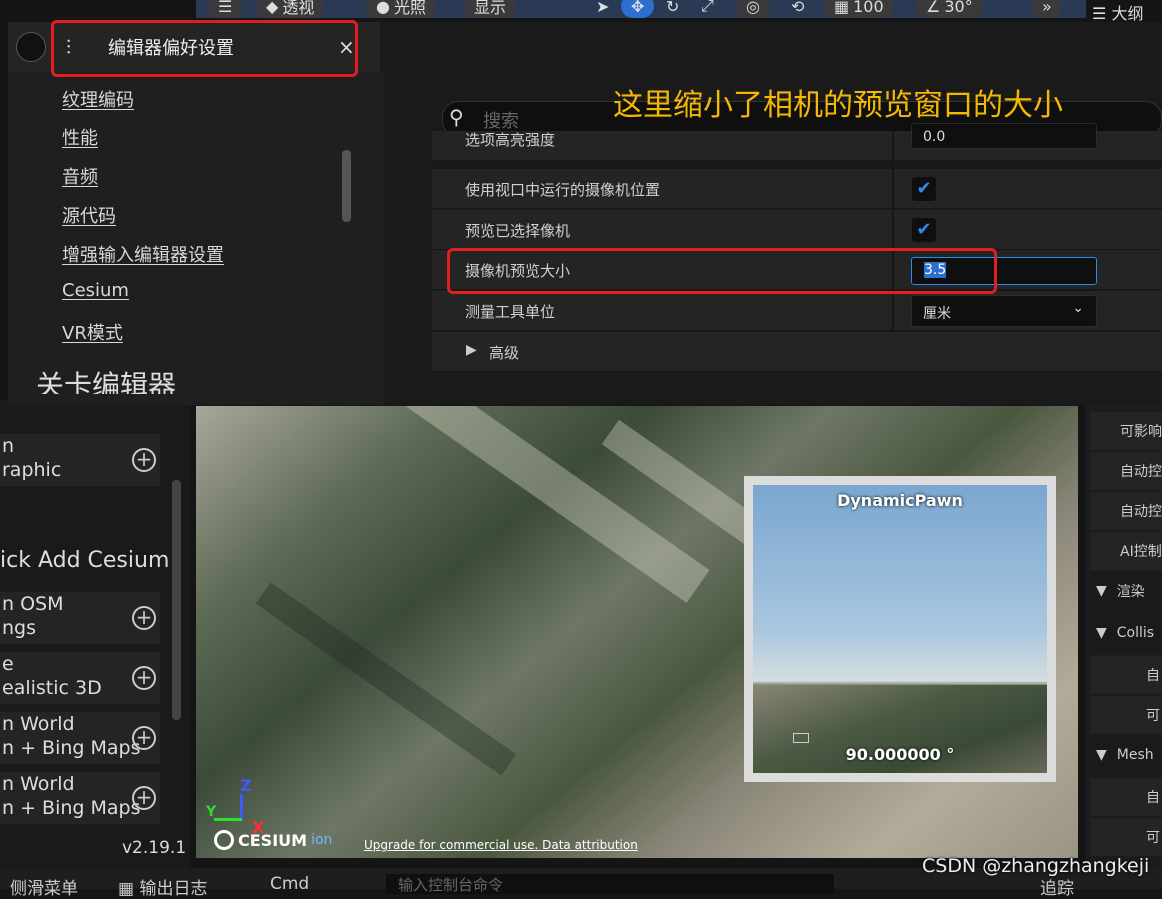  I want to click on more-icon: », so click(1047, 9).